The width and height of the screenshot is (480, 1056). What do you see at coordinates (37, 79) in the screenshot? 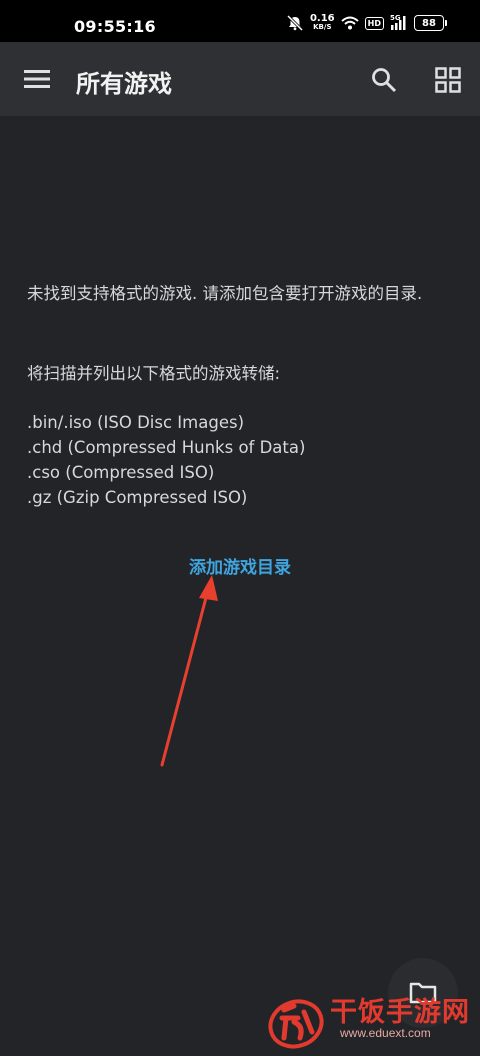
I see `menu-icon` at bounding box center [37, 79].